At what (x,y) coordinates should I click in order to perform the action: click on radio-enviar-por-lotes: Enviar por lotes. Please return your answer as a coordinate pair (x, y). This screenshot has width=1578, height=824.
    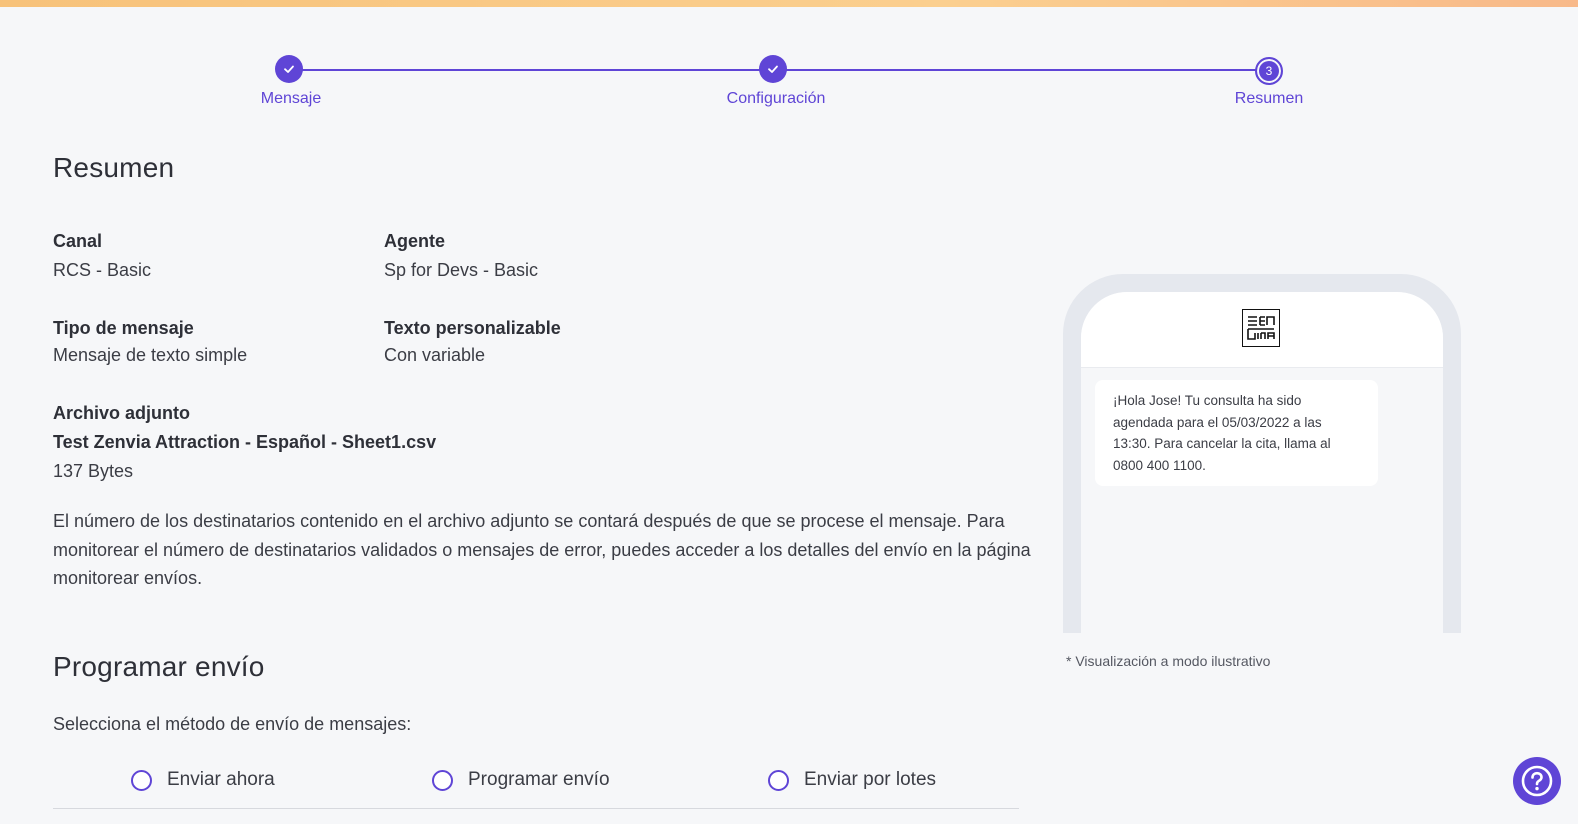
    Looking at the image, I should click on (852, 780).